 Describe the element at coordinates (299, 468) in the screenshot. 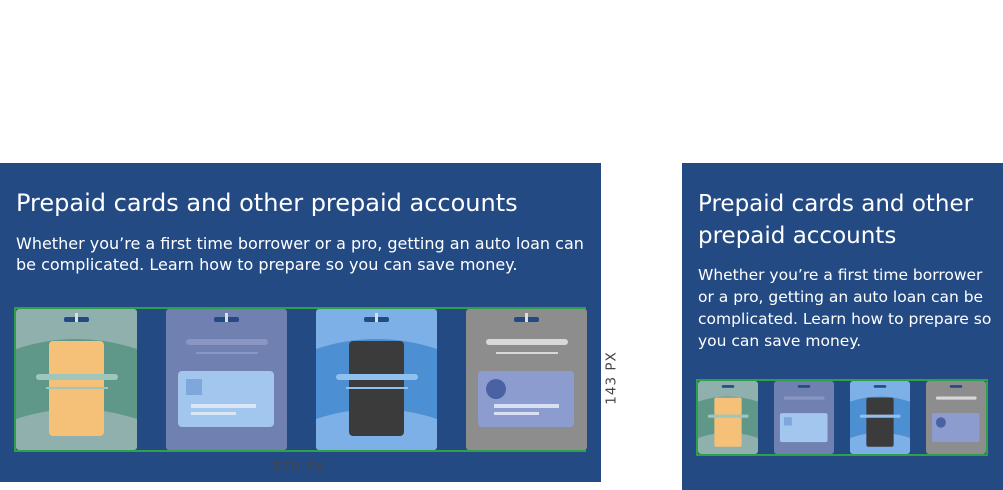

I see `width-dimension-label: 570 PX` at that location.